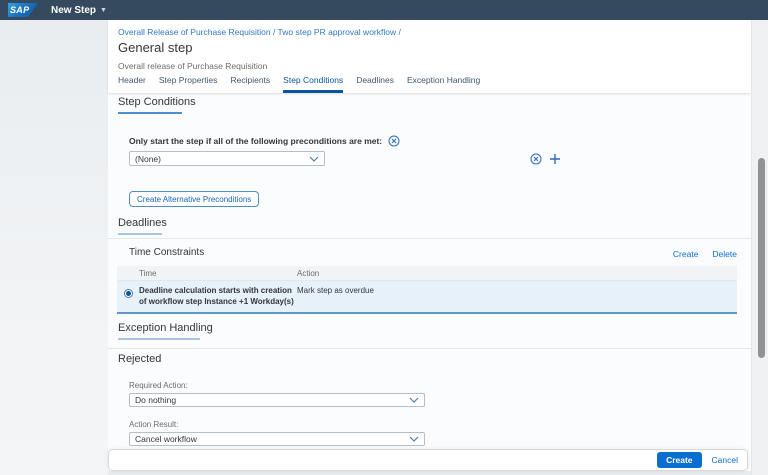 The width and height of the screenshot is (768, 475). I want to click on chevron-down-icon: ▼, so click(103, 10).